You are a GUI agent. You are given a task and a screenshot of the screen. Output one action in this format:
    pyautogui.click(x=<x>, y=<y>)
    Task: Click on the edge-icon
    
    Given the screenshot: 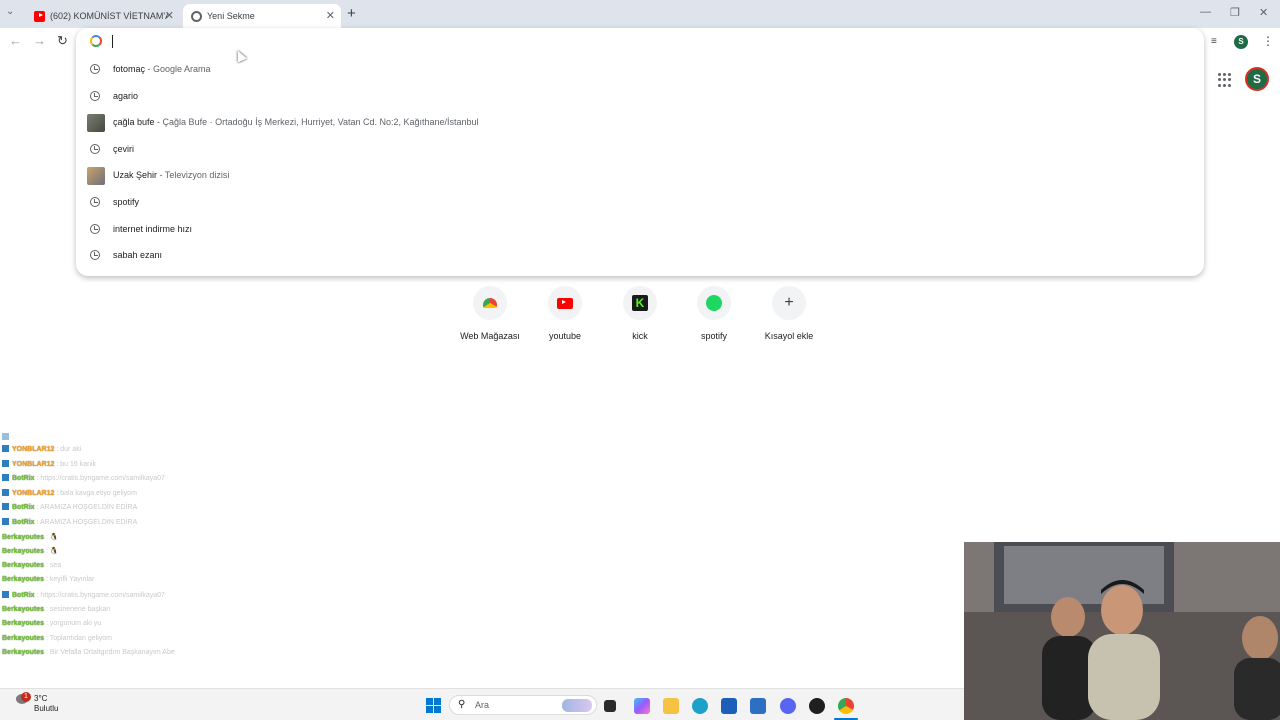 What is the action you would take?
    pyautogui.click(x=700, y=706)
    